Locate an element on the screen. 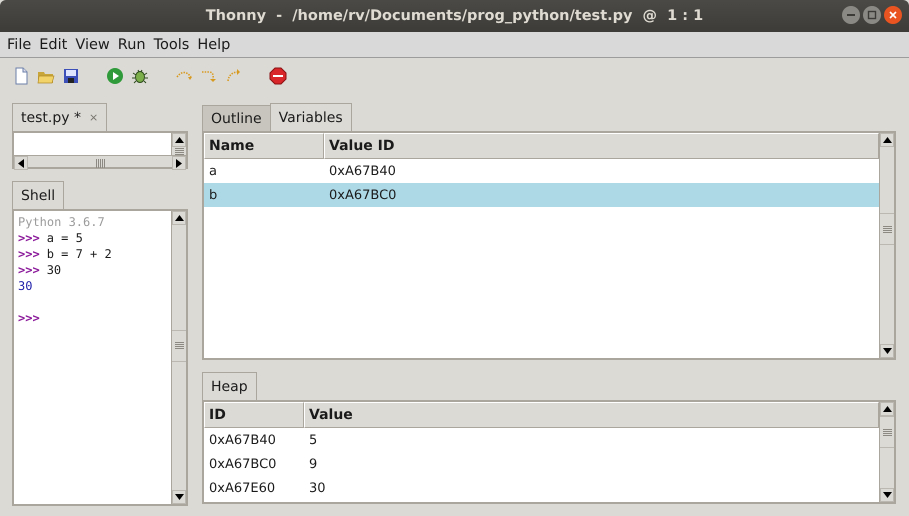 The height and width of the screenshot is (516, 909). menu-item: View is located at coordinates (92, 44).